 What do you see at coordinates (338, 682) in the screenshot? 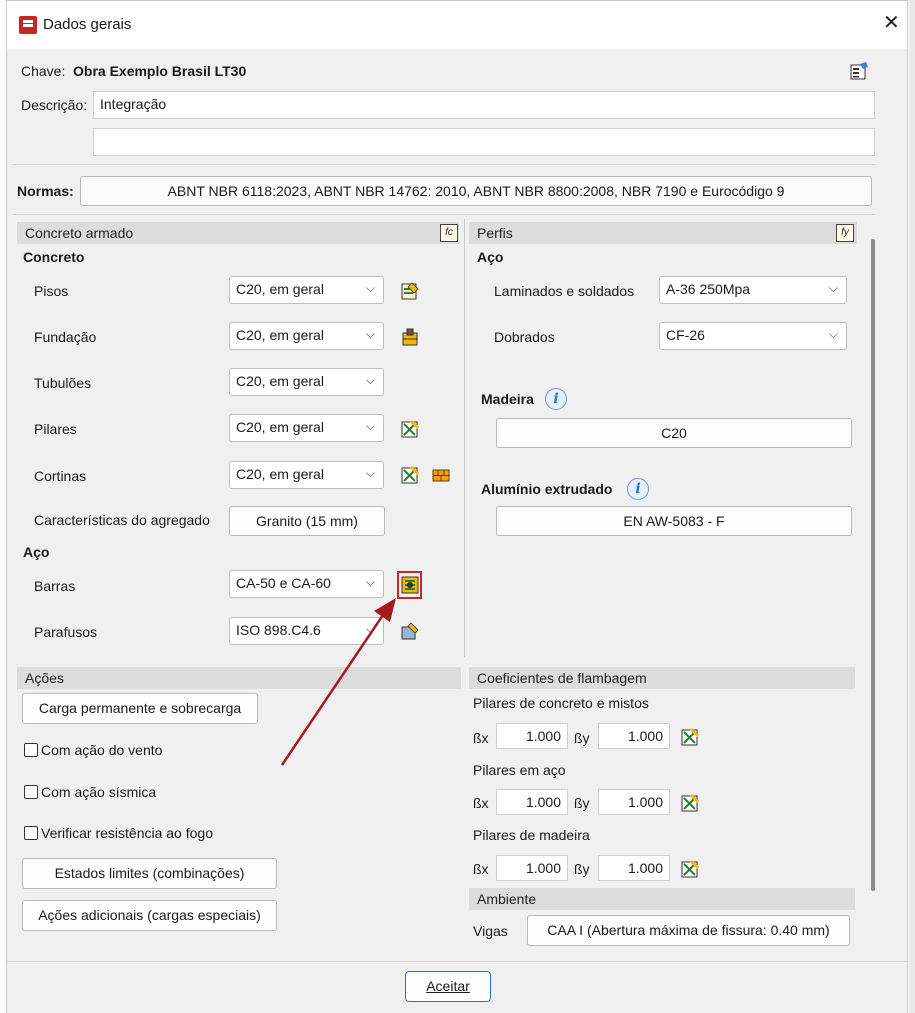
I see `annotation-arrow` at bounding box center [338, 682].